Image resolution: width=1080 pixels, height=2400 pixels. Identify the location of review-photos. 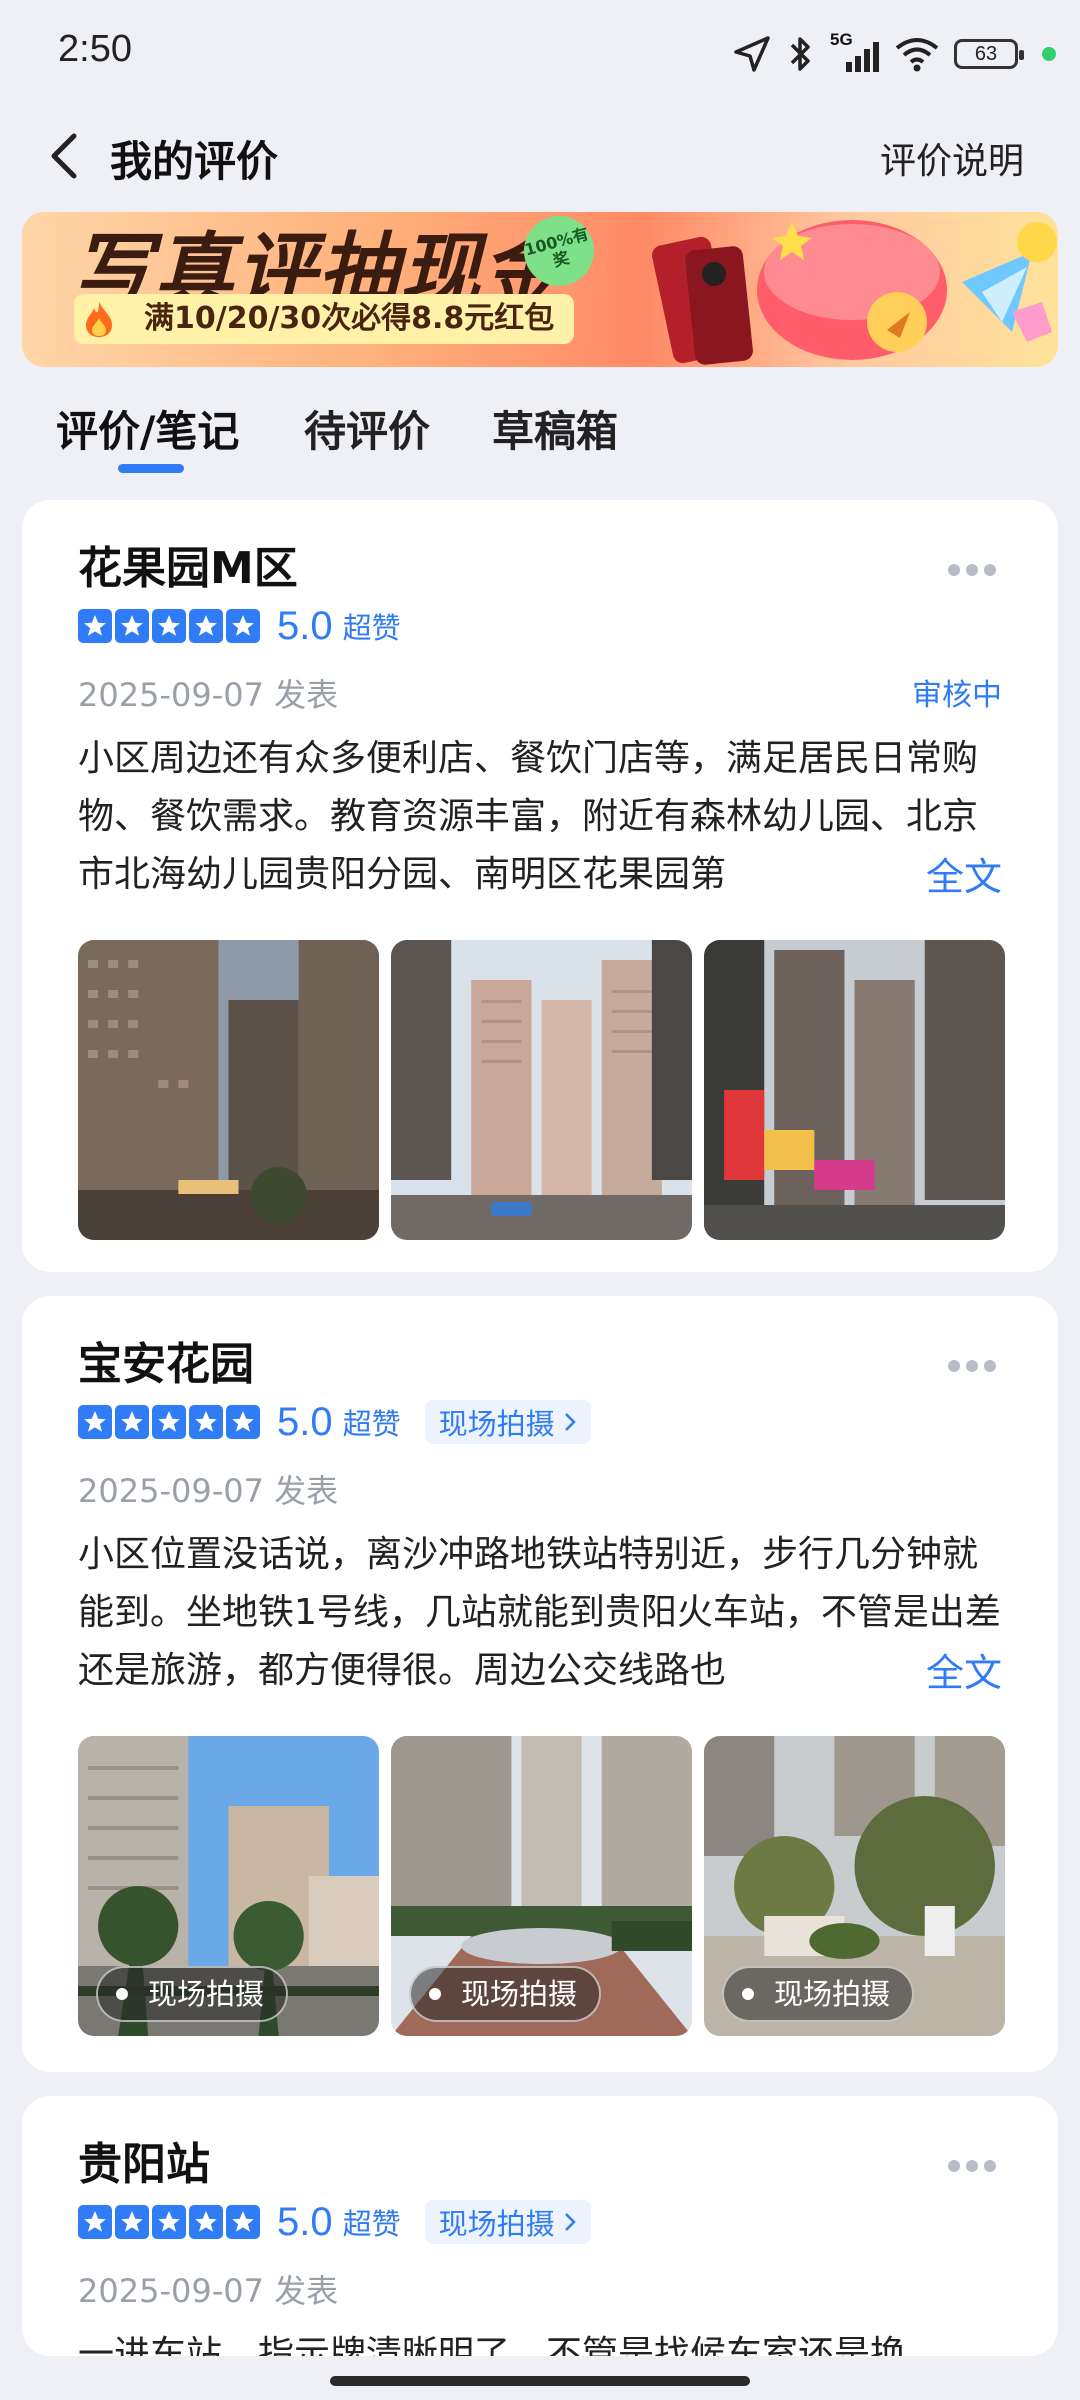
(542, 1090).